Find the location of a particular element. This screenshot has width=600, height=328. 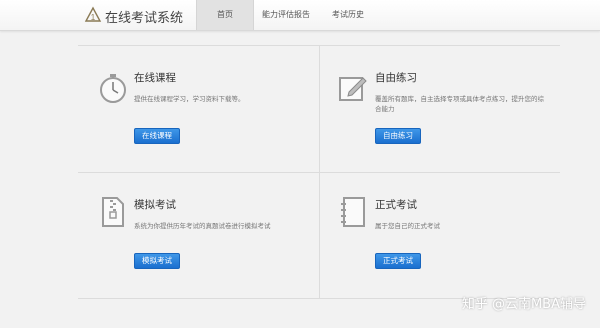

mock-exam-button: 模拟考试 is located at coordinates (157, 261).